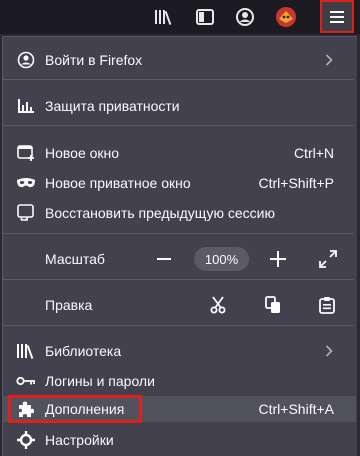  I want to click on zoom-reset-button: 100%, so click(221, 259).